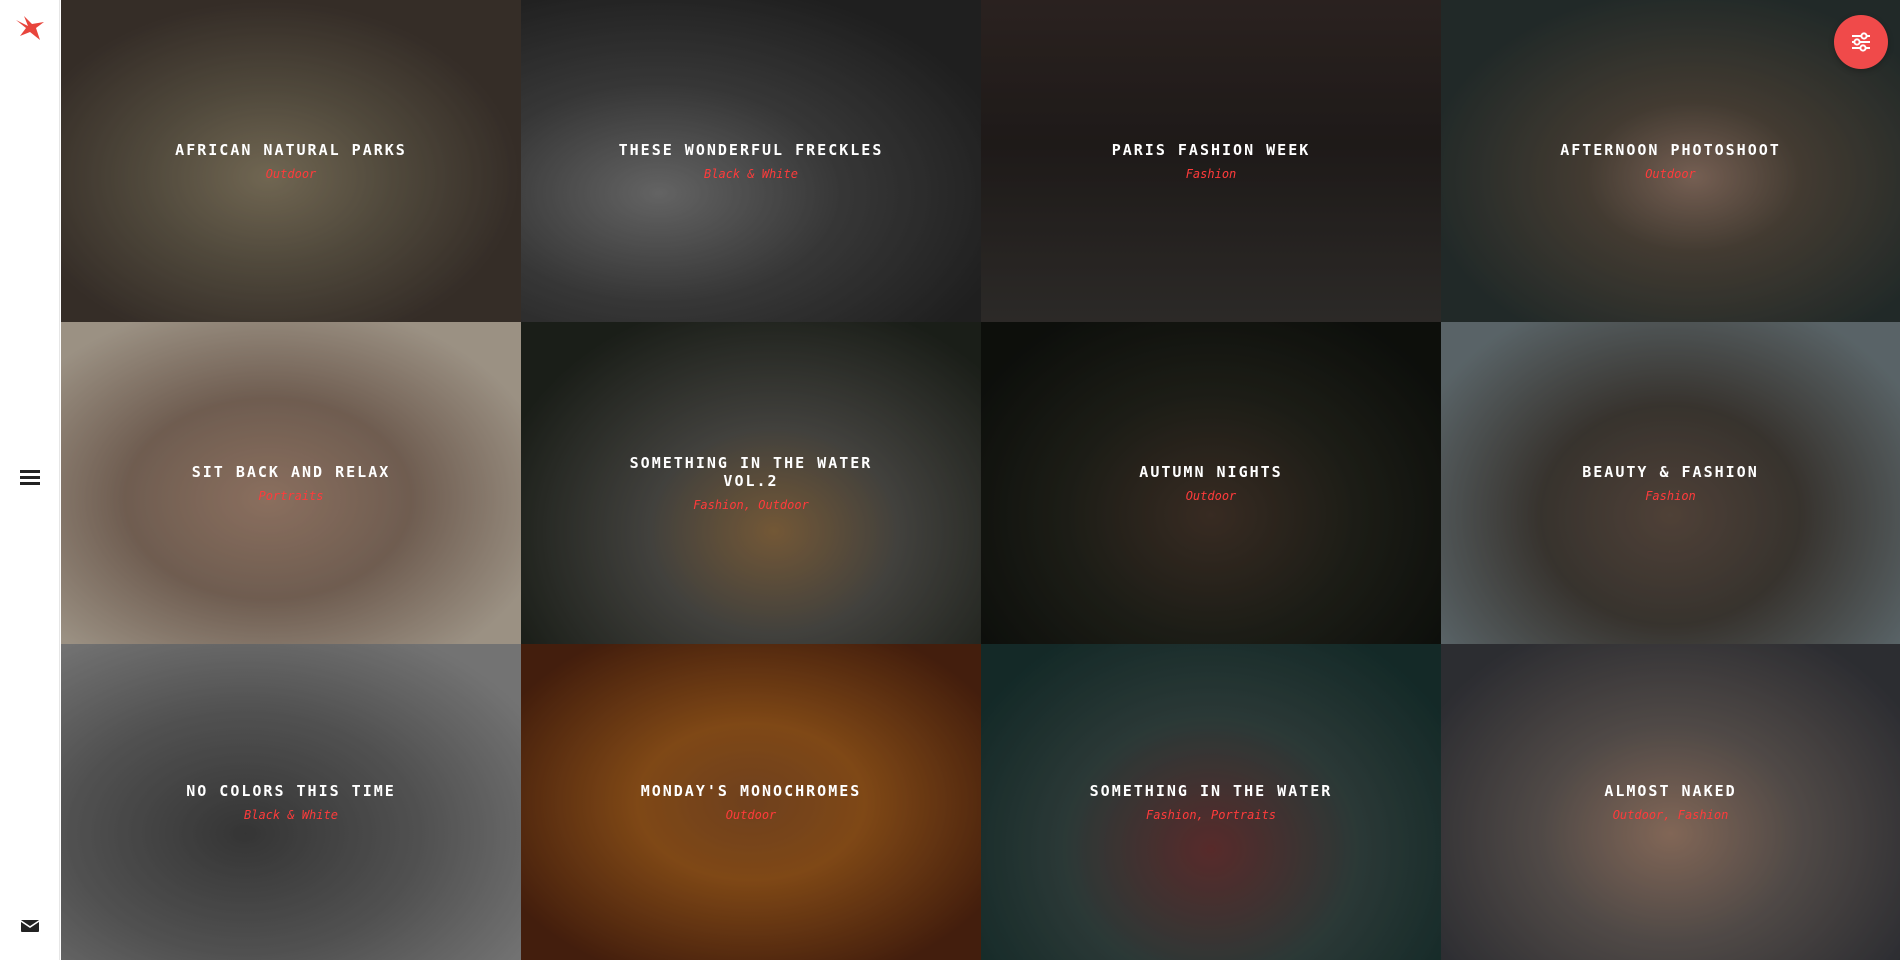 This screenshot has width=1900, height=960. What do you see at coordinates (751, 791) in the screenshot?
I see `tile-title: MONDAY'S MONOCHROMES` at bounding box center [751, 791].